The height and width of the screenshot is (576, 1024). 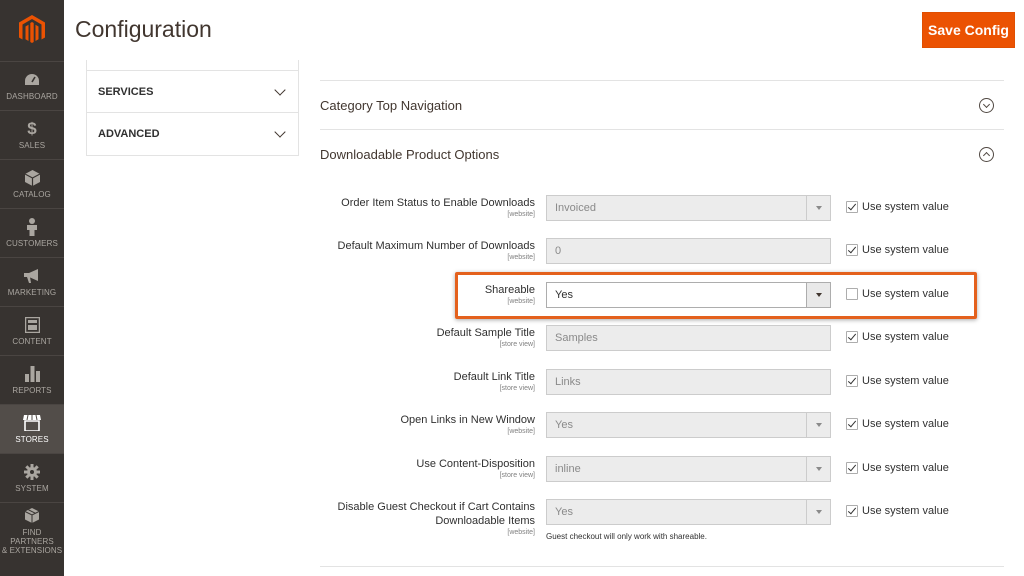 What do you see at coordinates (852, 294) in the screenshot?
I see `checkbox-unchecked` at bounding box center [852, 294].